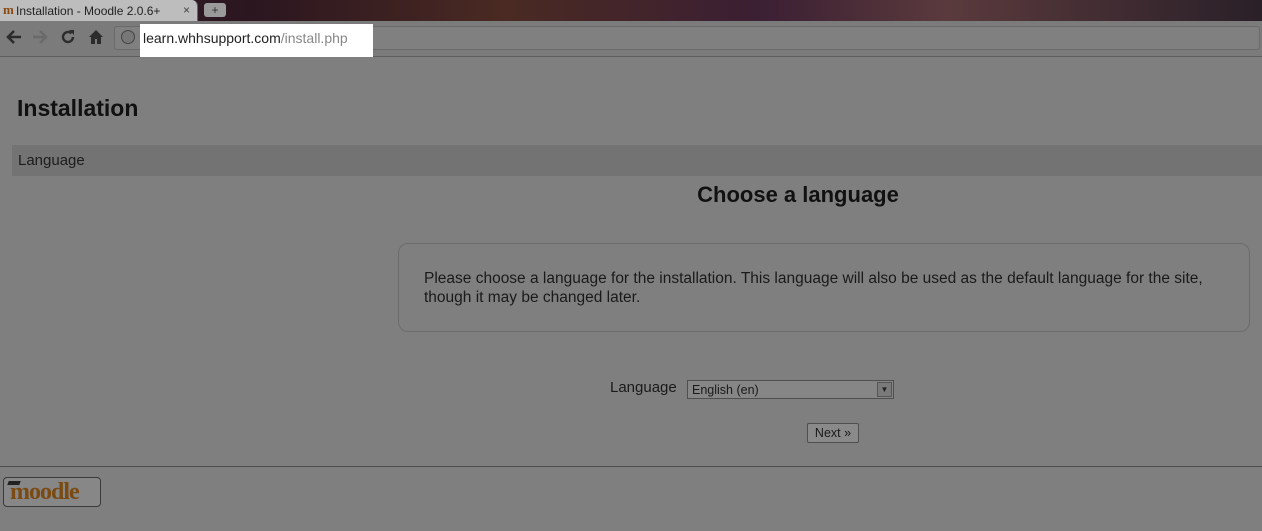  Describe the element at coordinates (725, 390) in the screenshot. I see `language-select-value: English (en)` at that location.